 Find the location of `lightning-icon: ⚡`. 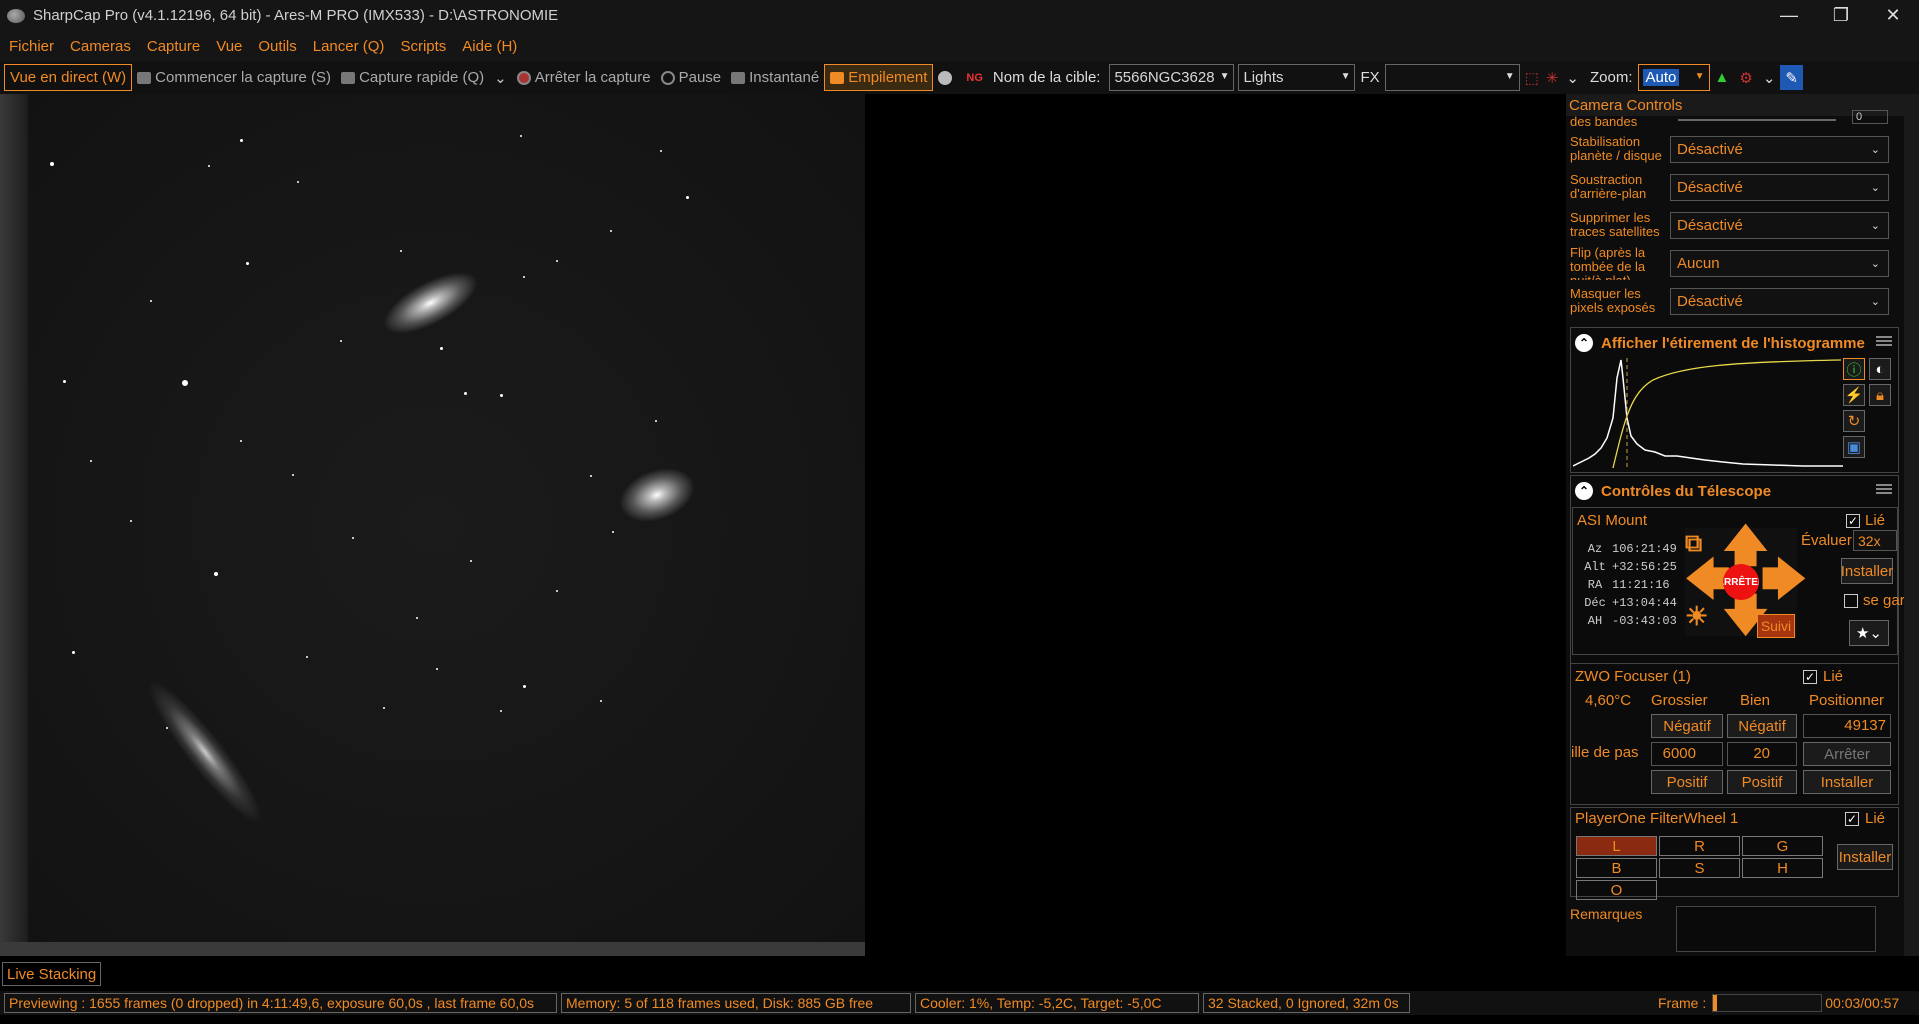

lightning-icon: ⚡ is located at coordinates (1854, 395).